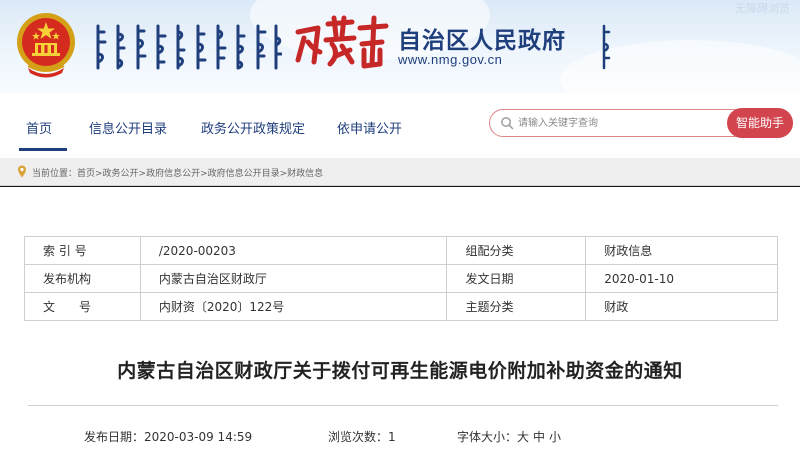 Image resolution: width=800 pixels, height=474 pixels. Describe the element at coordinates (168, 437) in the screenshot. I see `publish-date: 发布日期：2020-03-09 14:59` at that location.